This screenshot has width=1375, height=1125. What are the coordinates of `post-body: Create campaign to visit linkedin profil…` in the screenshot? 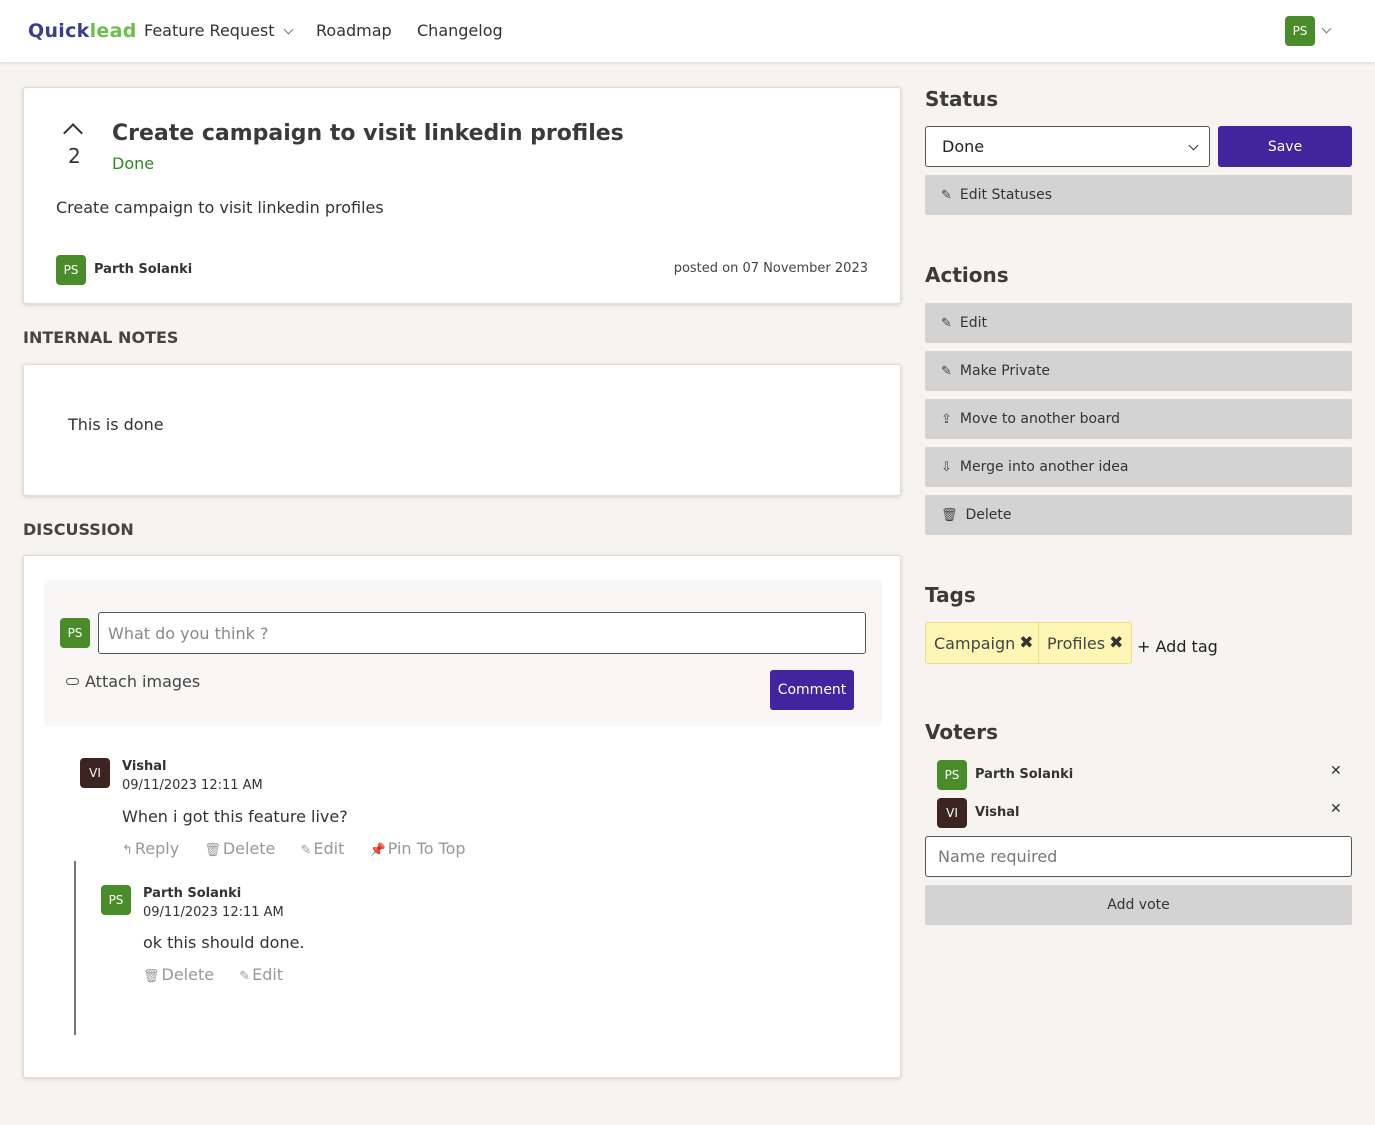 It's located at (220, 207).